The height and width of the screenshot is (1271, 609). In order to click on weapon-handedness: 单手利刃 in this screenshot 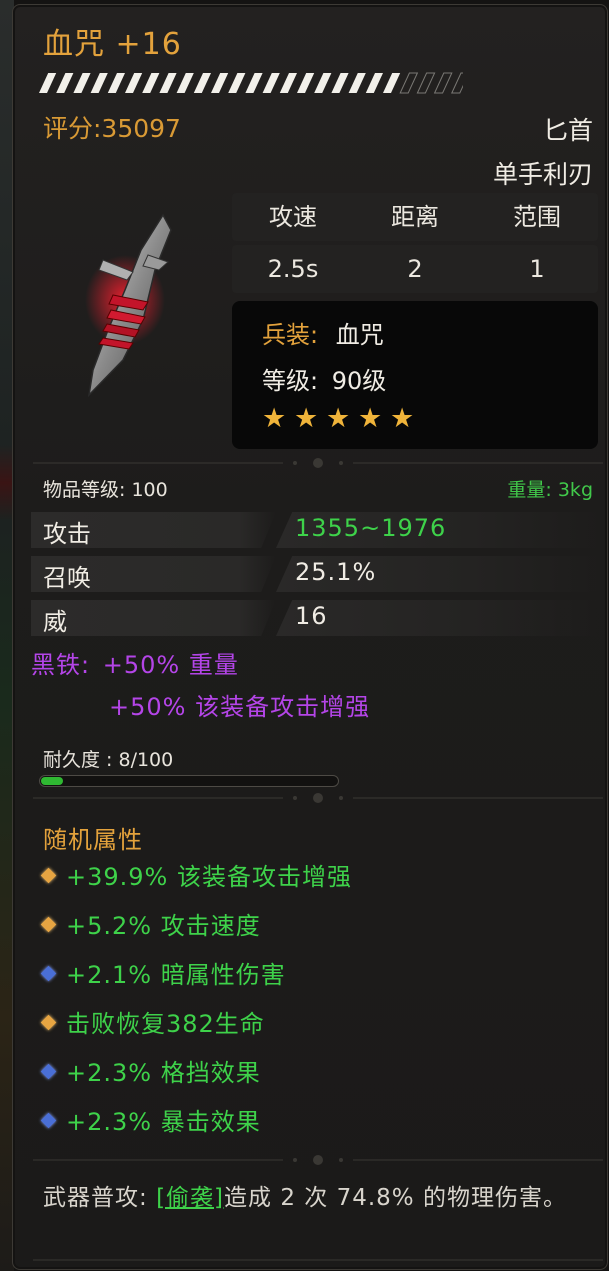, I will do `click(542, 174)`.